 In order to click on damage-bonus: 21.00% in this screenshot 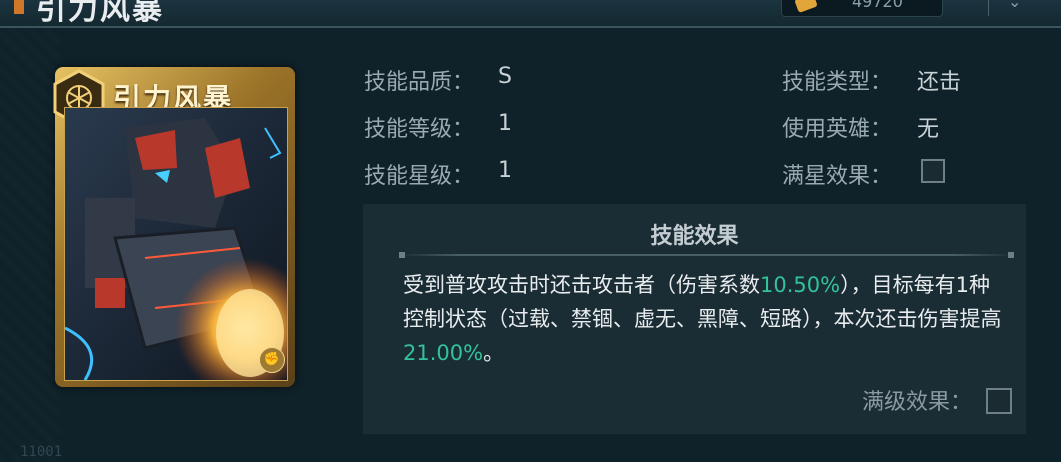, I will do `click(443, 353)`.